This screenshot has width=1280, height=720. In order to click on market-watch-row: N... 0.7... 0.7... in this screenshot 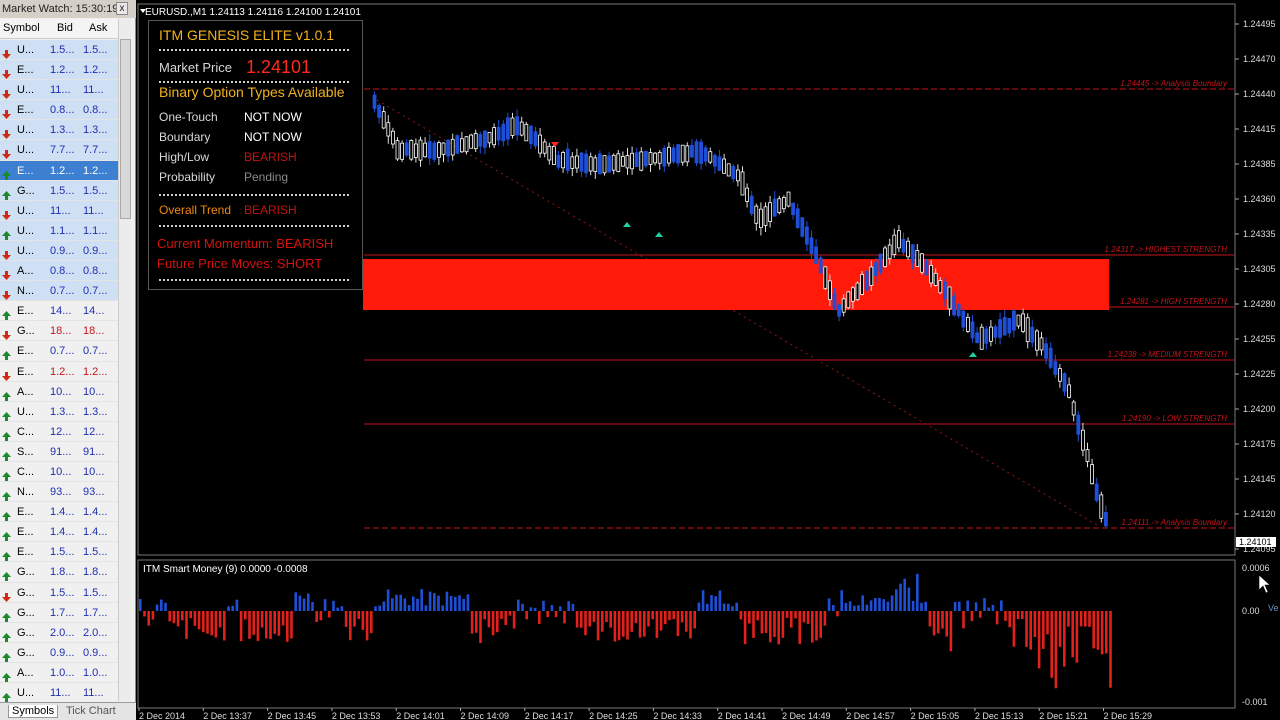, I will do `click(59, 291)`.